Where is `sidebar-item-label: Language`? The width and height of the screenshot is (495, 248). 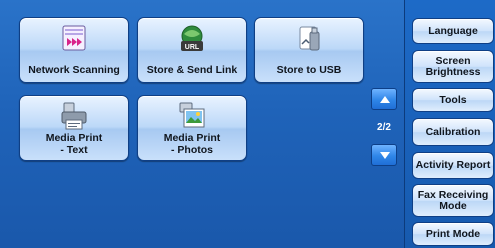 sidebar-item-label: Language is located at coordinates (453, 30).